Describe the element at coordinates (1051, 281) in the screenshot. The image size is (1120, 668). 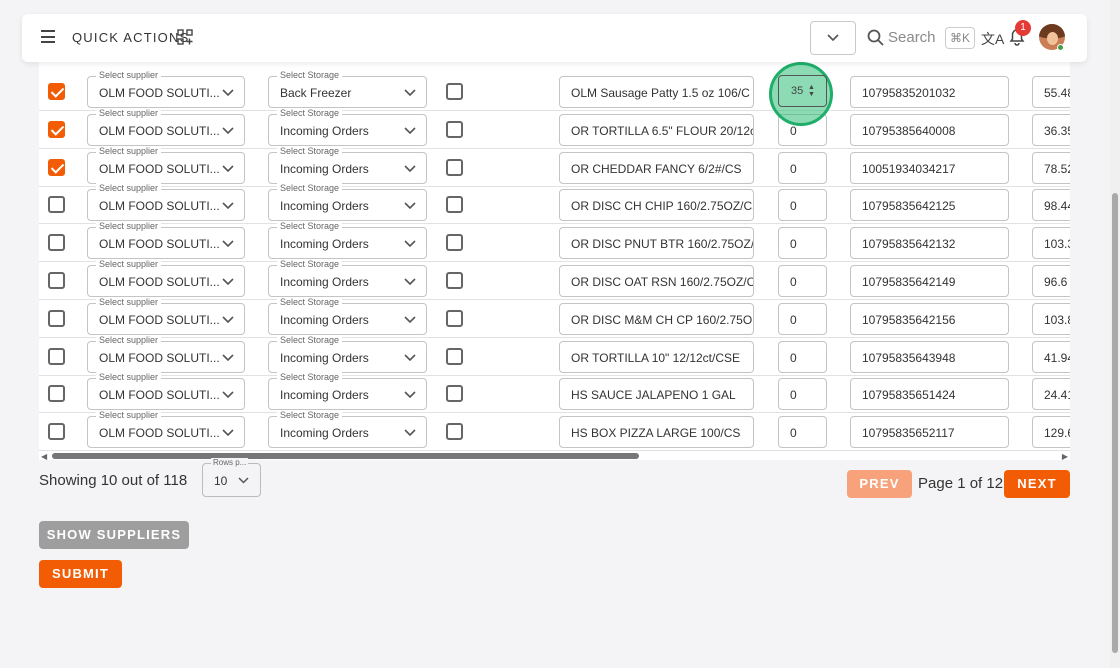
I see `price-input: 96.6` at that location.